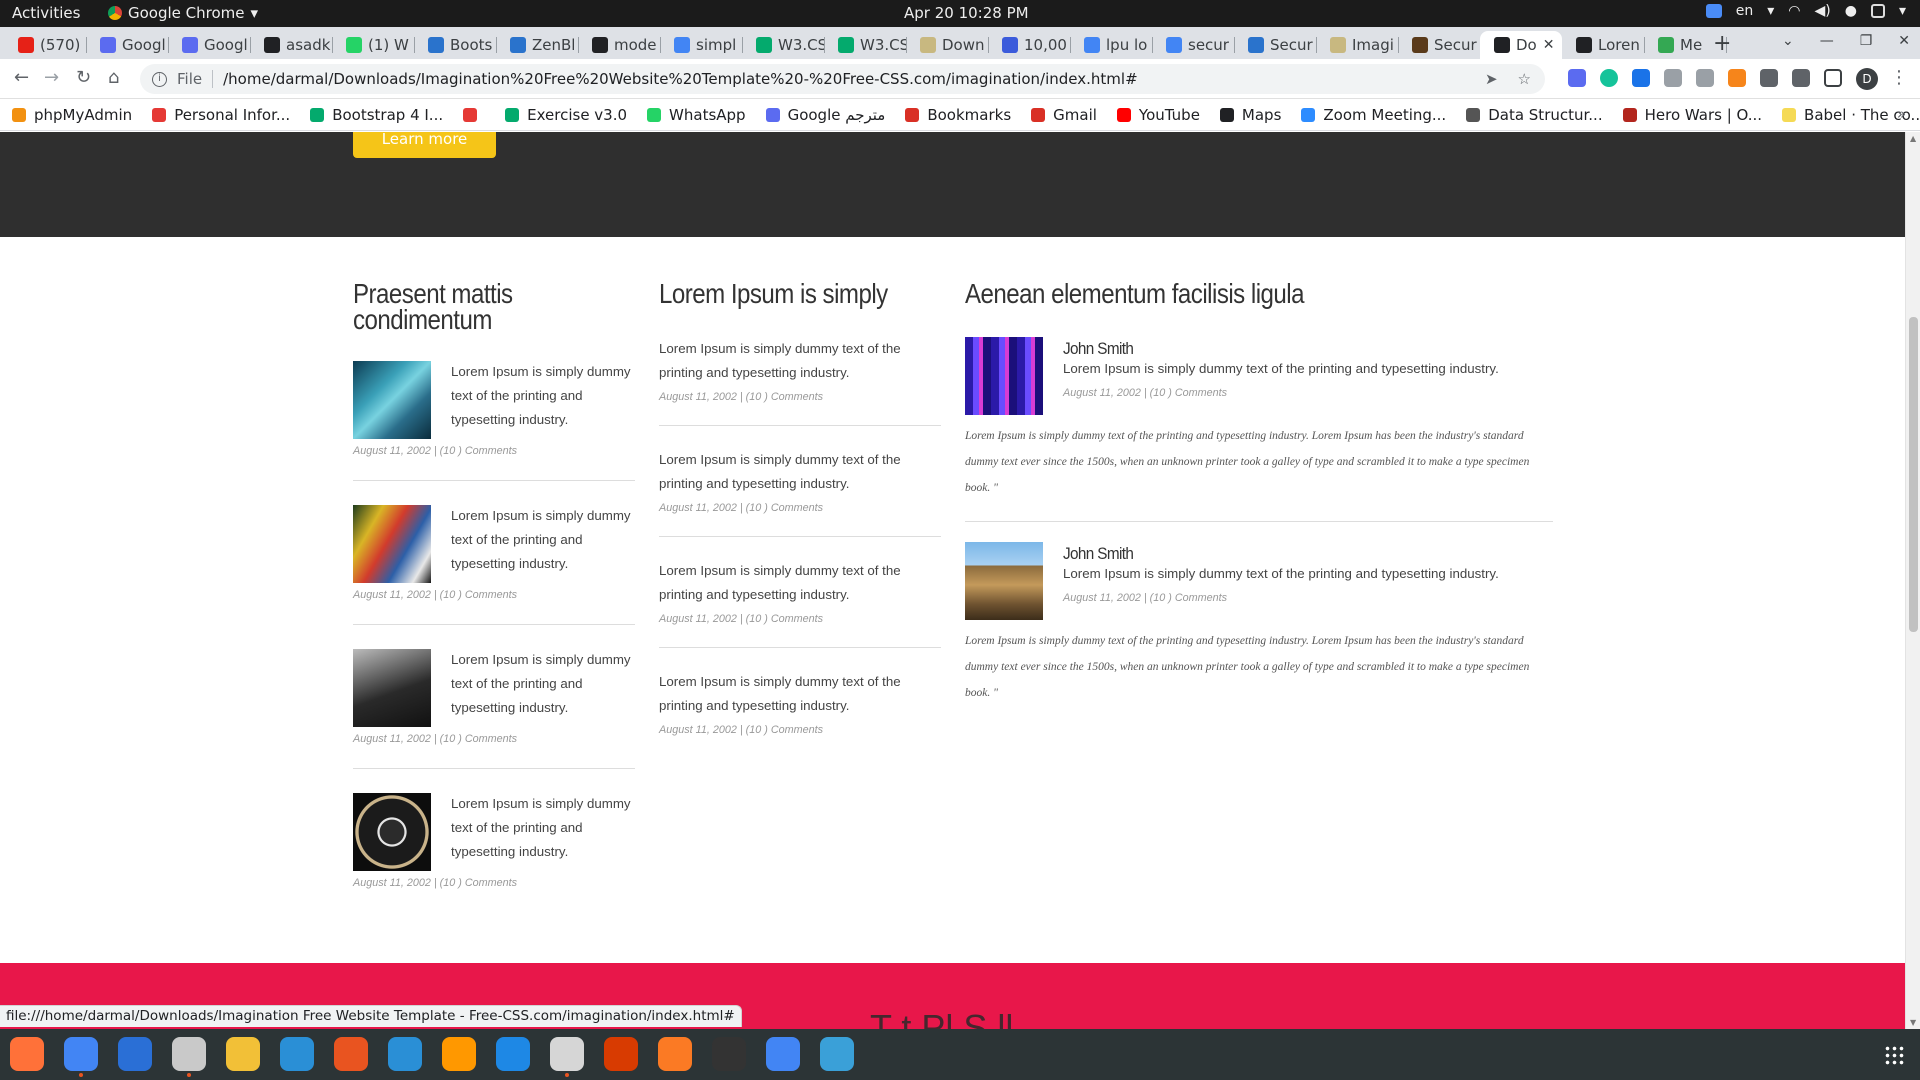 The width and height of the screenshot is (1920, 1080). I want to click on bookmark-item: Gmail, so click(1064, 115).